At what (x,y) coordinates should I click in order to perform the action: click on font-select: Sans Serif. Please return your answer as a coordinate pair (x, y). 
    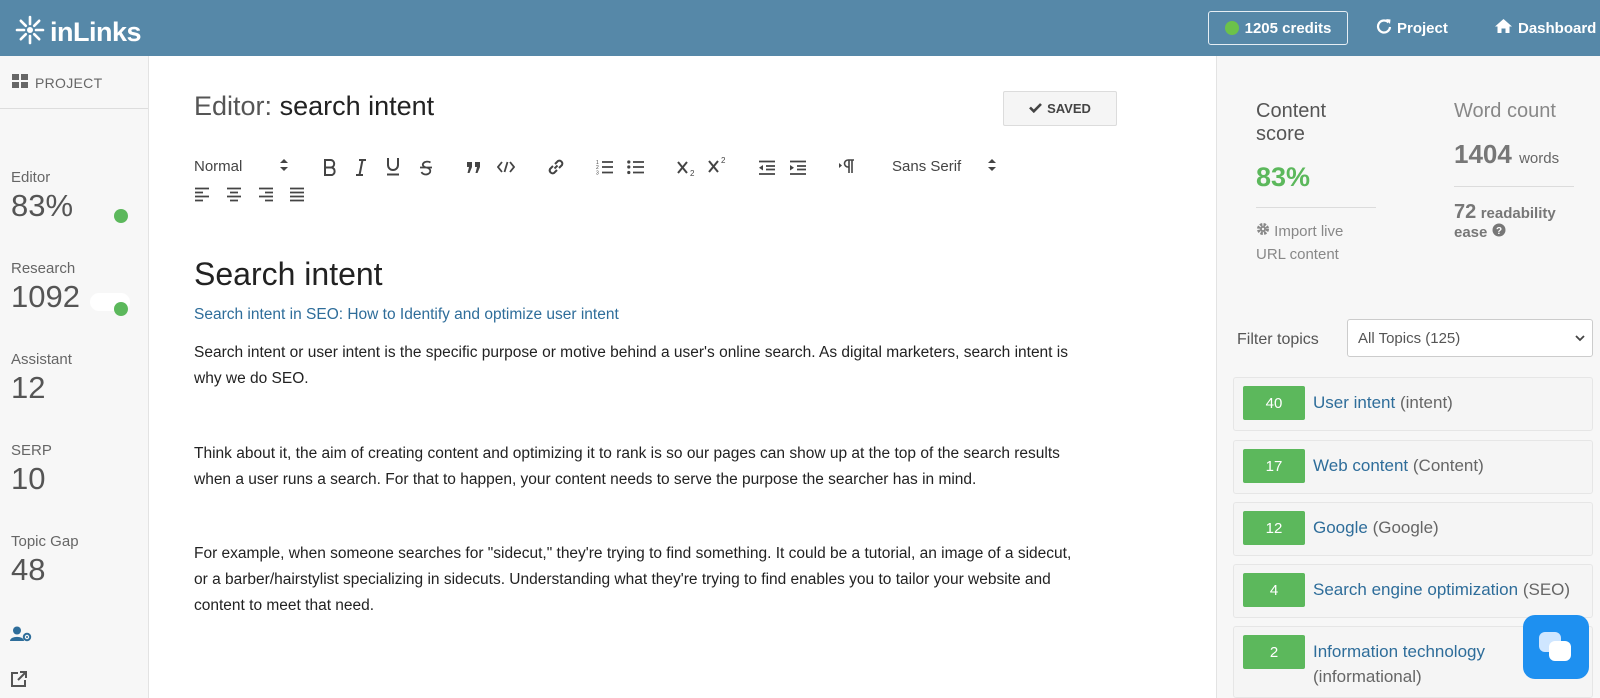
    Looking at the image, I should click on (947, 166).